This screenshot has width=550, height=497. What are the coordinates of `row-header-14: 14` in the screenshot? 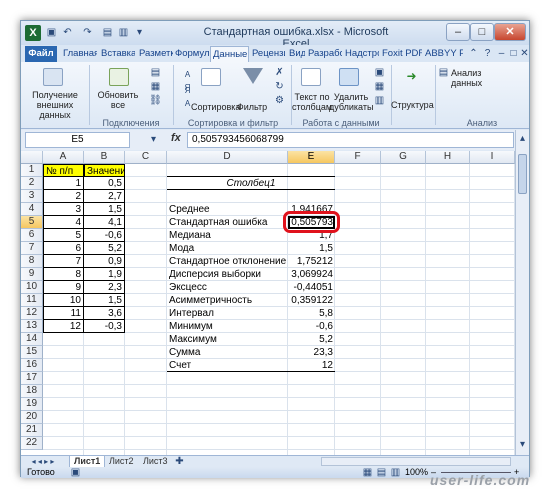 It's located at (32, 339).